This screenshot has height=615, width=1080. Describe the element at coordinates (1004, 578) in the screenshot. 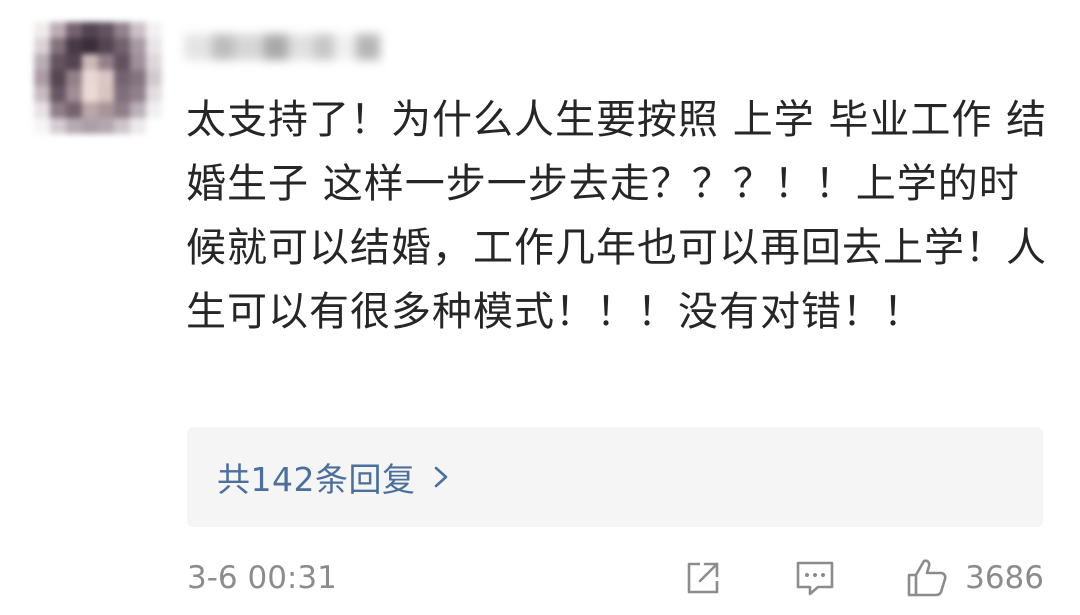

I see `like-count: 3686` at that location.